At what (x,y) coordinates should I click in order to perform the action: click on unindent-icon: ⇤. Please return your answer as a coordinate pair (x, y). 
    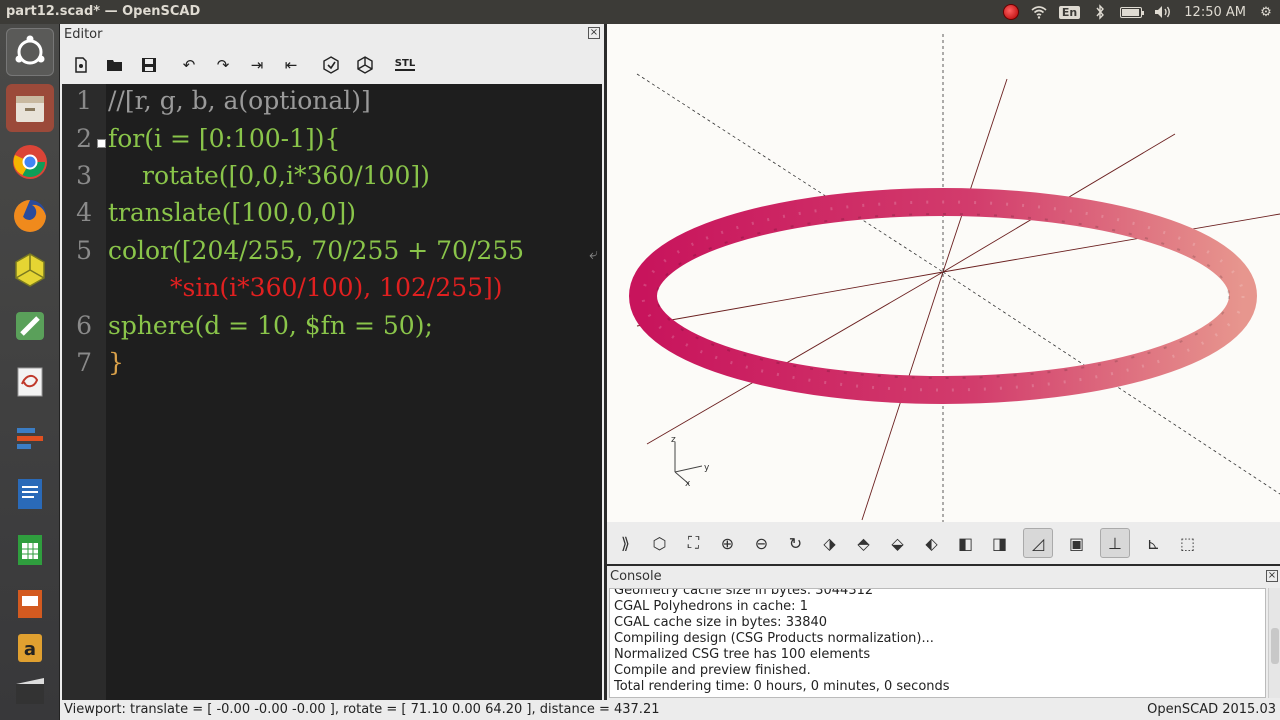
    Looking at the image, I should click on (291, 65).